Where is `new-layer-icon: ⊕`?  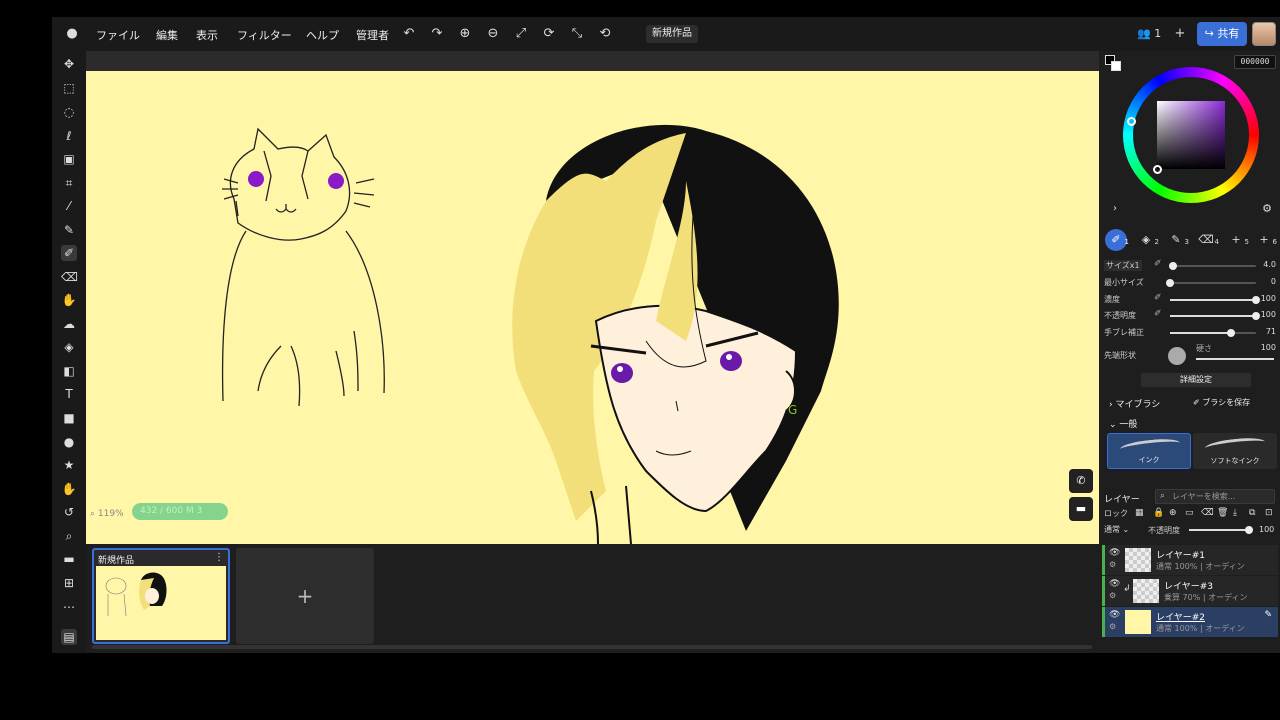 new-layer-icon: ⊕ is located at coordinates (1173, 513).